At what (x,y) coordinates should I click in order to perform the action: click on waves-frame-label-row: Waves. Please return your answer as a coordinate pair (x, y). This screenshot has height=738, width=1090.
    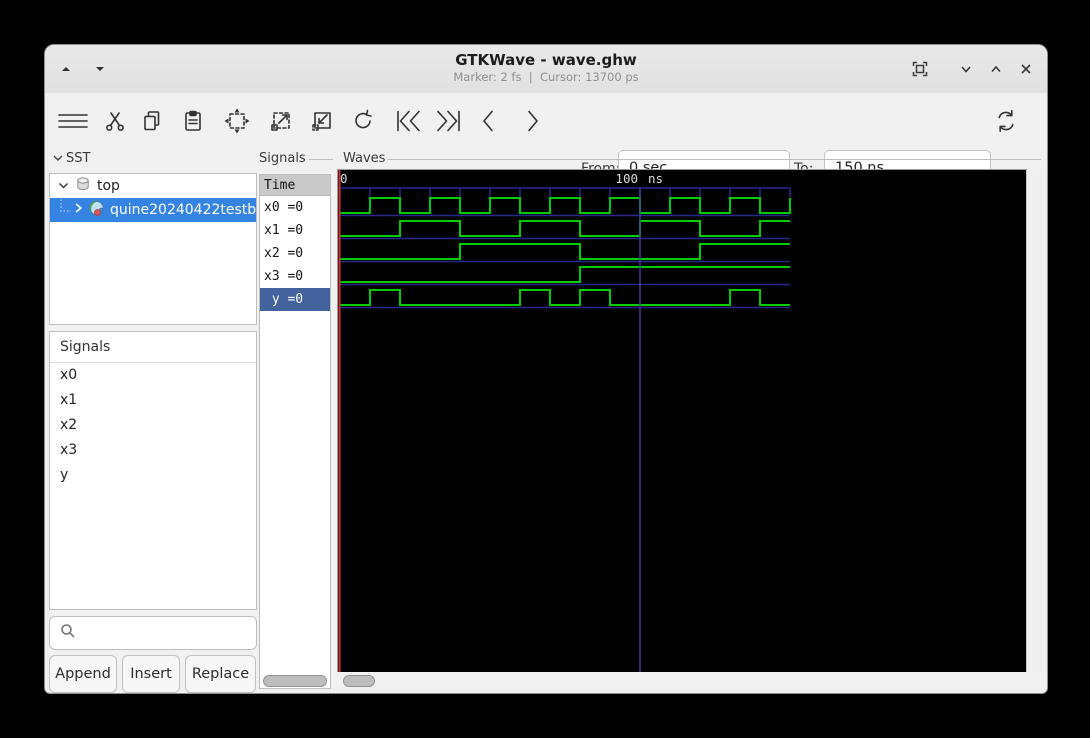
    Looking at the image, I should click on (692, 158).